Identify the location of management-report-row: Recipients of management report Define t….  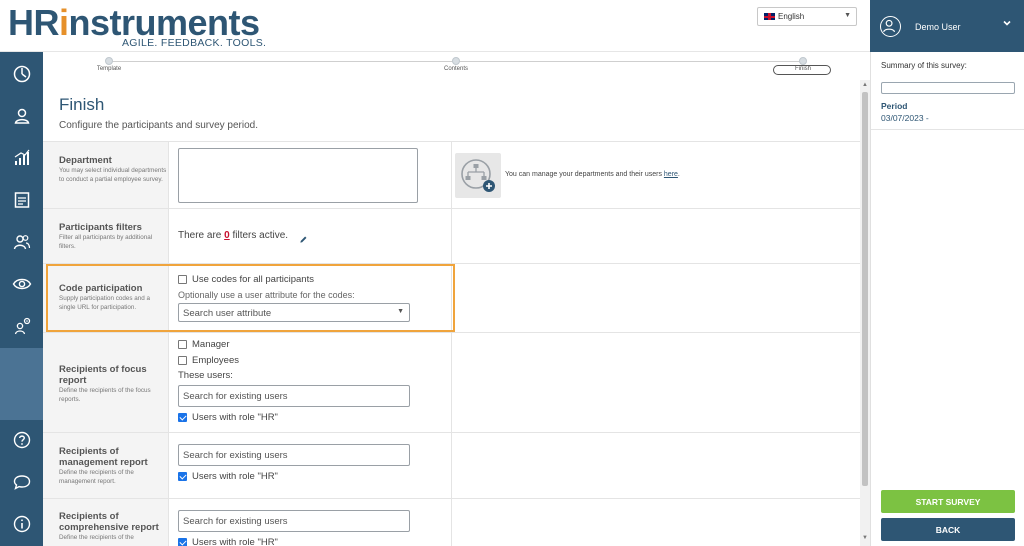
(451, 465).